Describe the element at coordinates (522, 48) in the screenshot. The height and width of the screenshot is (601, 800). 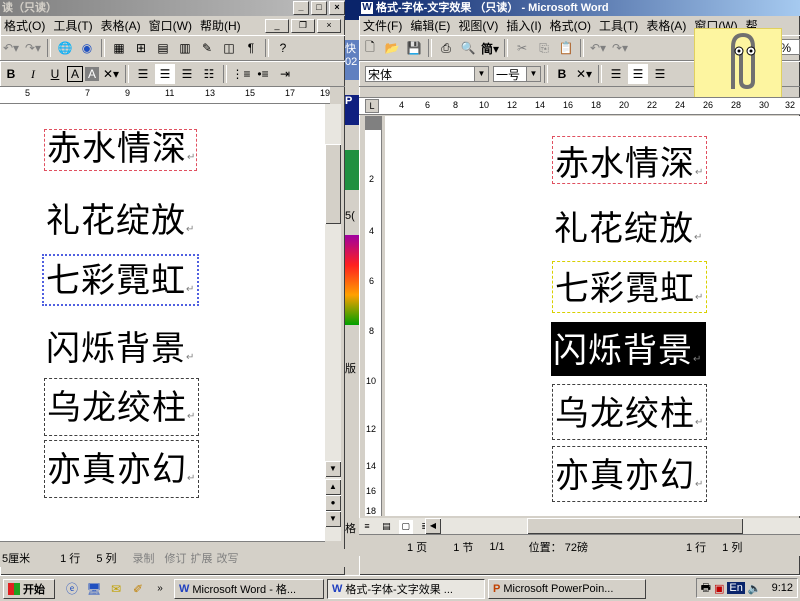
I see `cut-icon: ✂` at that location.